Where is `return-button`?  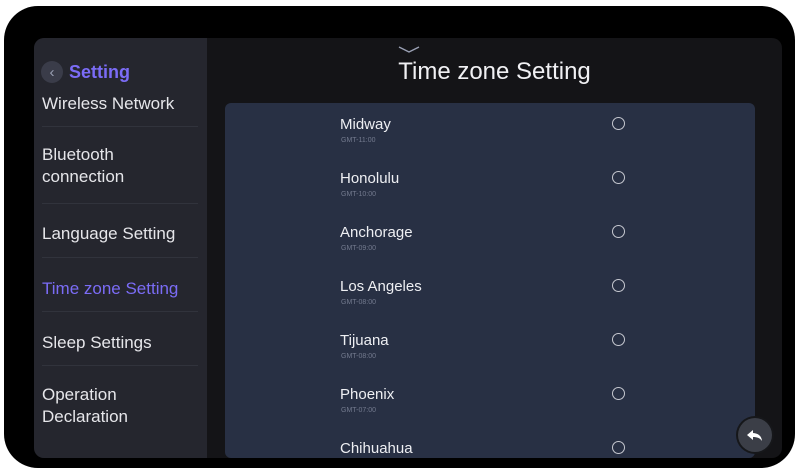
return-button is located at coordinates (755, 435).